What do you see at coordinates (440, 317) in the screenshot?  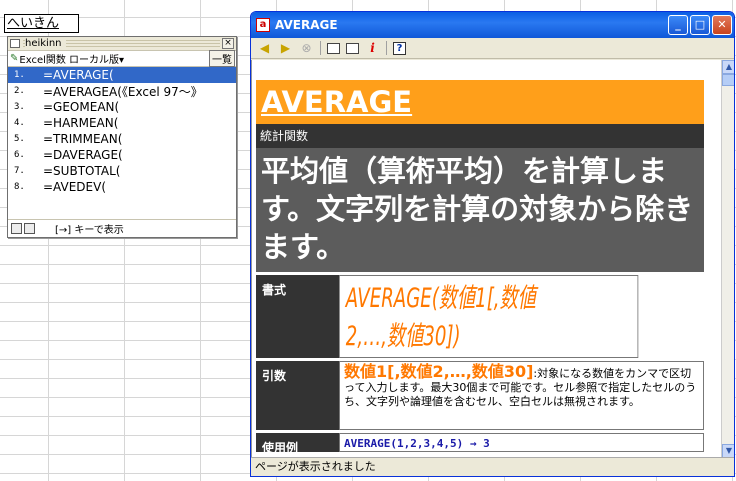 I see `syntax-text: AVERAGE(数値1[,数値2,…,数値30])` at bounding box center [440, 317].